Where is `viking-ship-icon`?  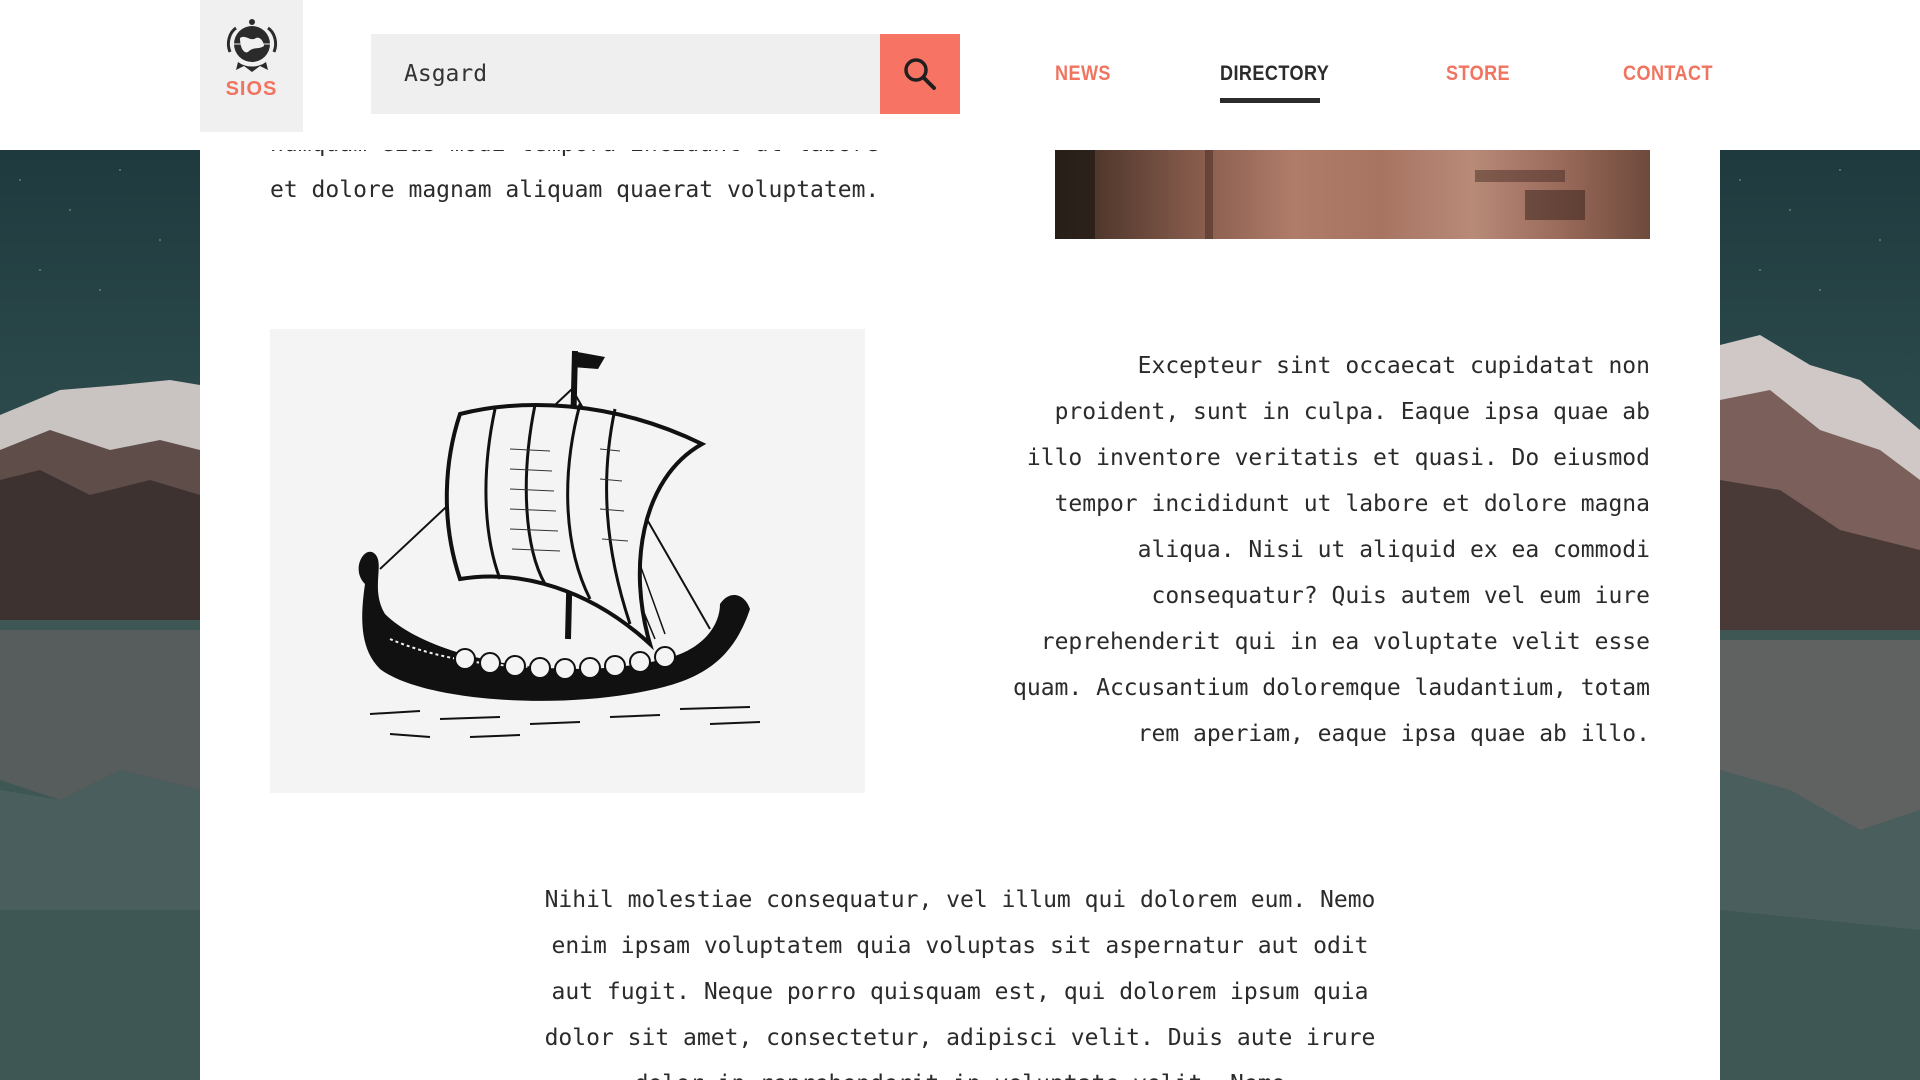
viking-ship-icon is located at coordinates (559, 544).